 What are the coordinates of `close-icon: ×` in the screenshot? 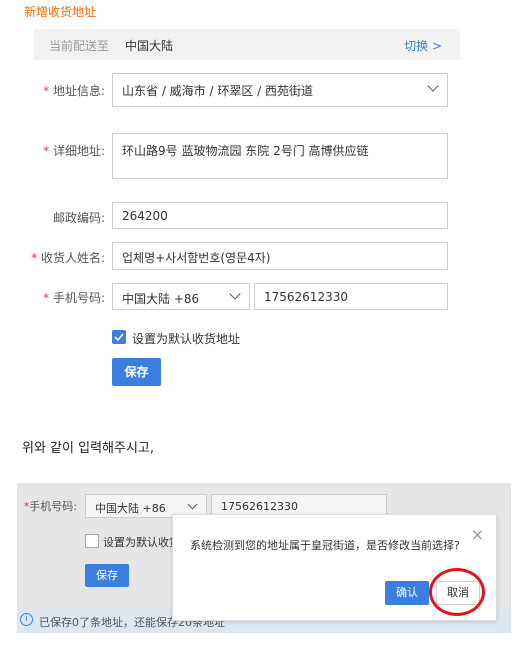 It's located at (477, 534).